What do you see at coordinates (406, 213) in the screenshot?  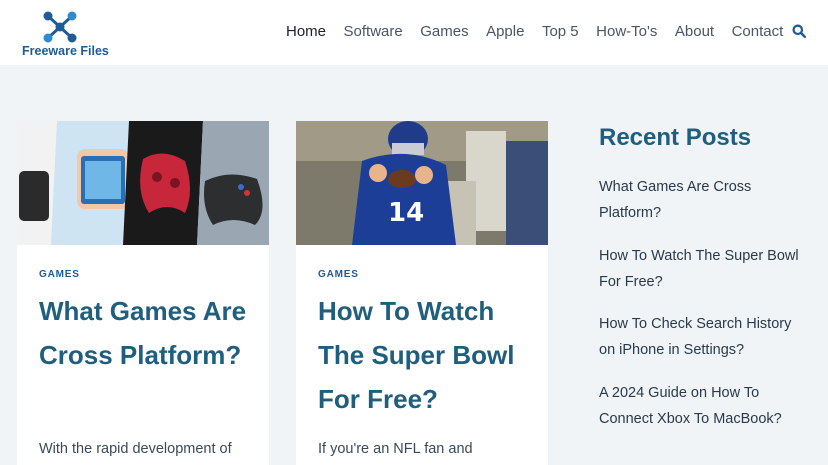 I see `svg-text: 14` at bounding box center [406, 213].